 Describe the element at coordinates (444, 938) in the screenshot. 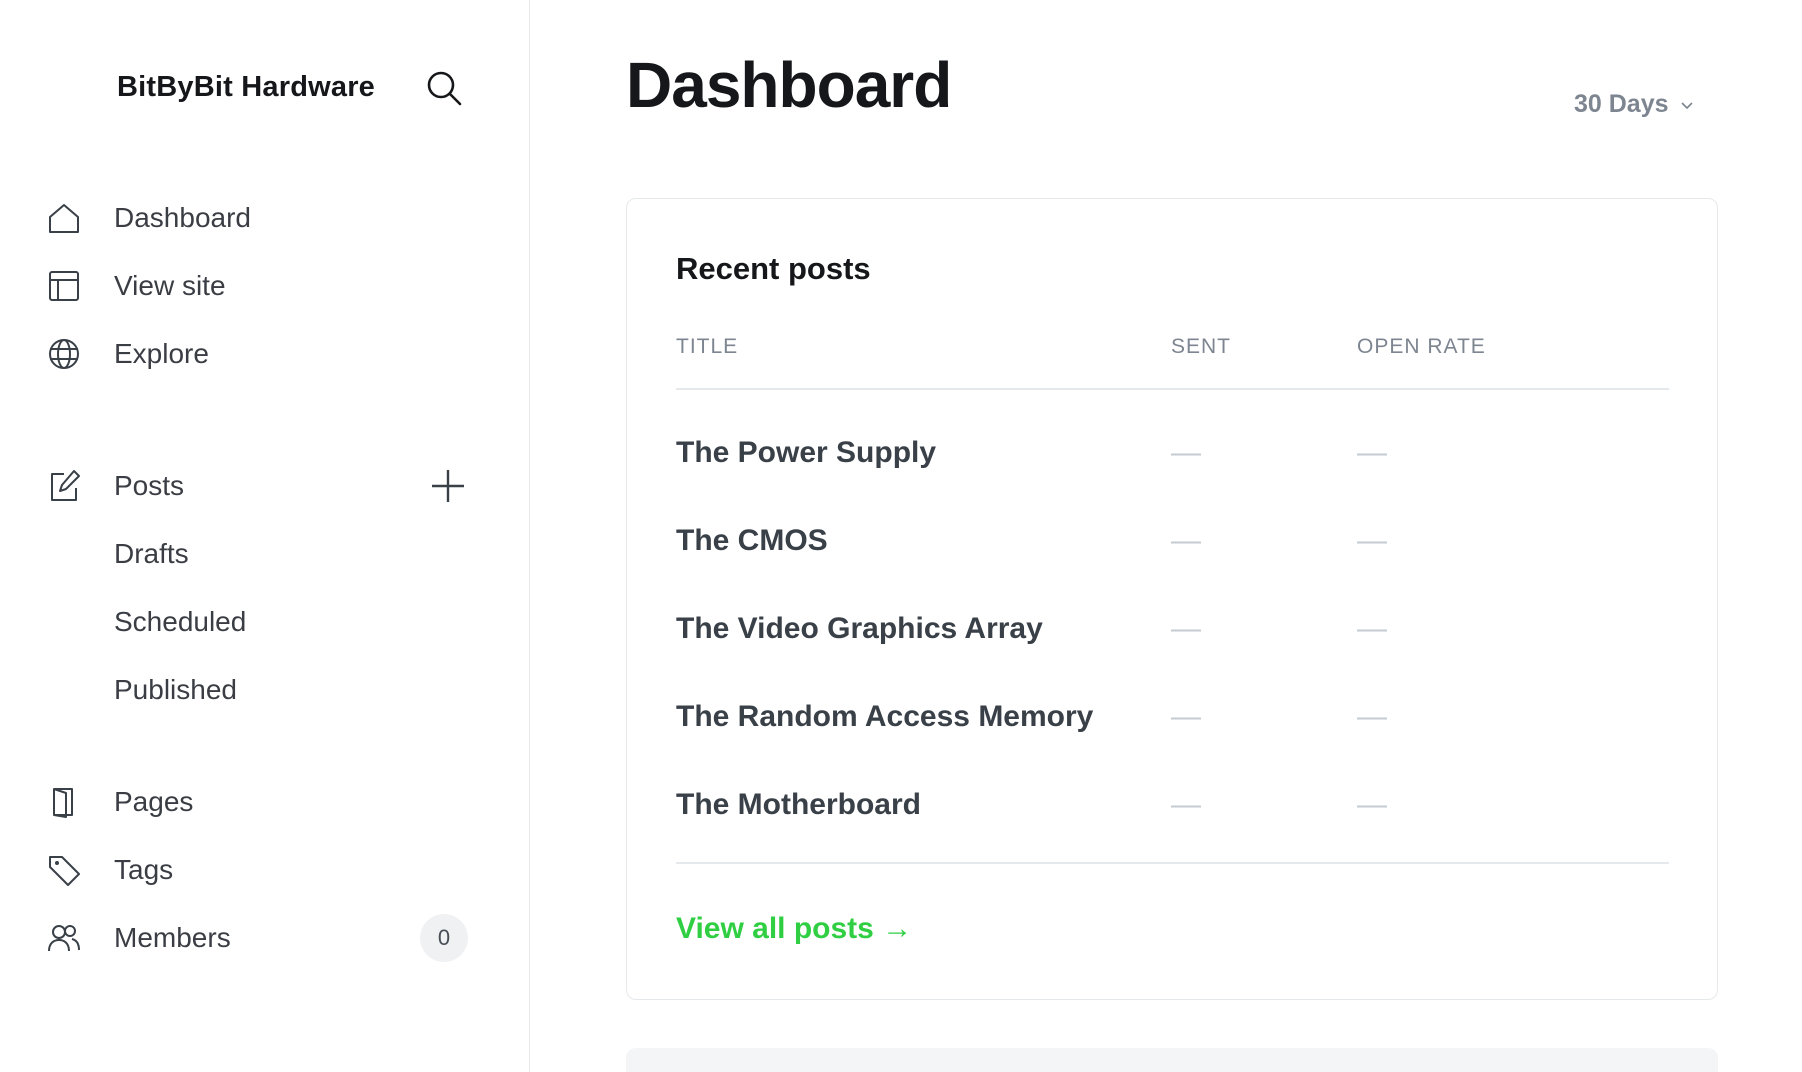

I see `members-count-badge: 0` at that location.